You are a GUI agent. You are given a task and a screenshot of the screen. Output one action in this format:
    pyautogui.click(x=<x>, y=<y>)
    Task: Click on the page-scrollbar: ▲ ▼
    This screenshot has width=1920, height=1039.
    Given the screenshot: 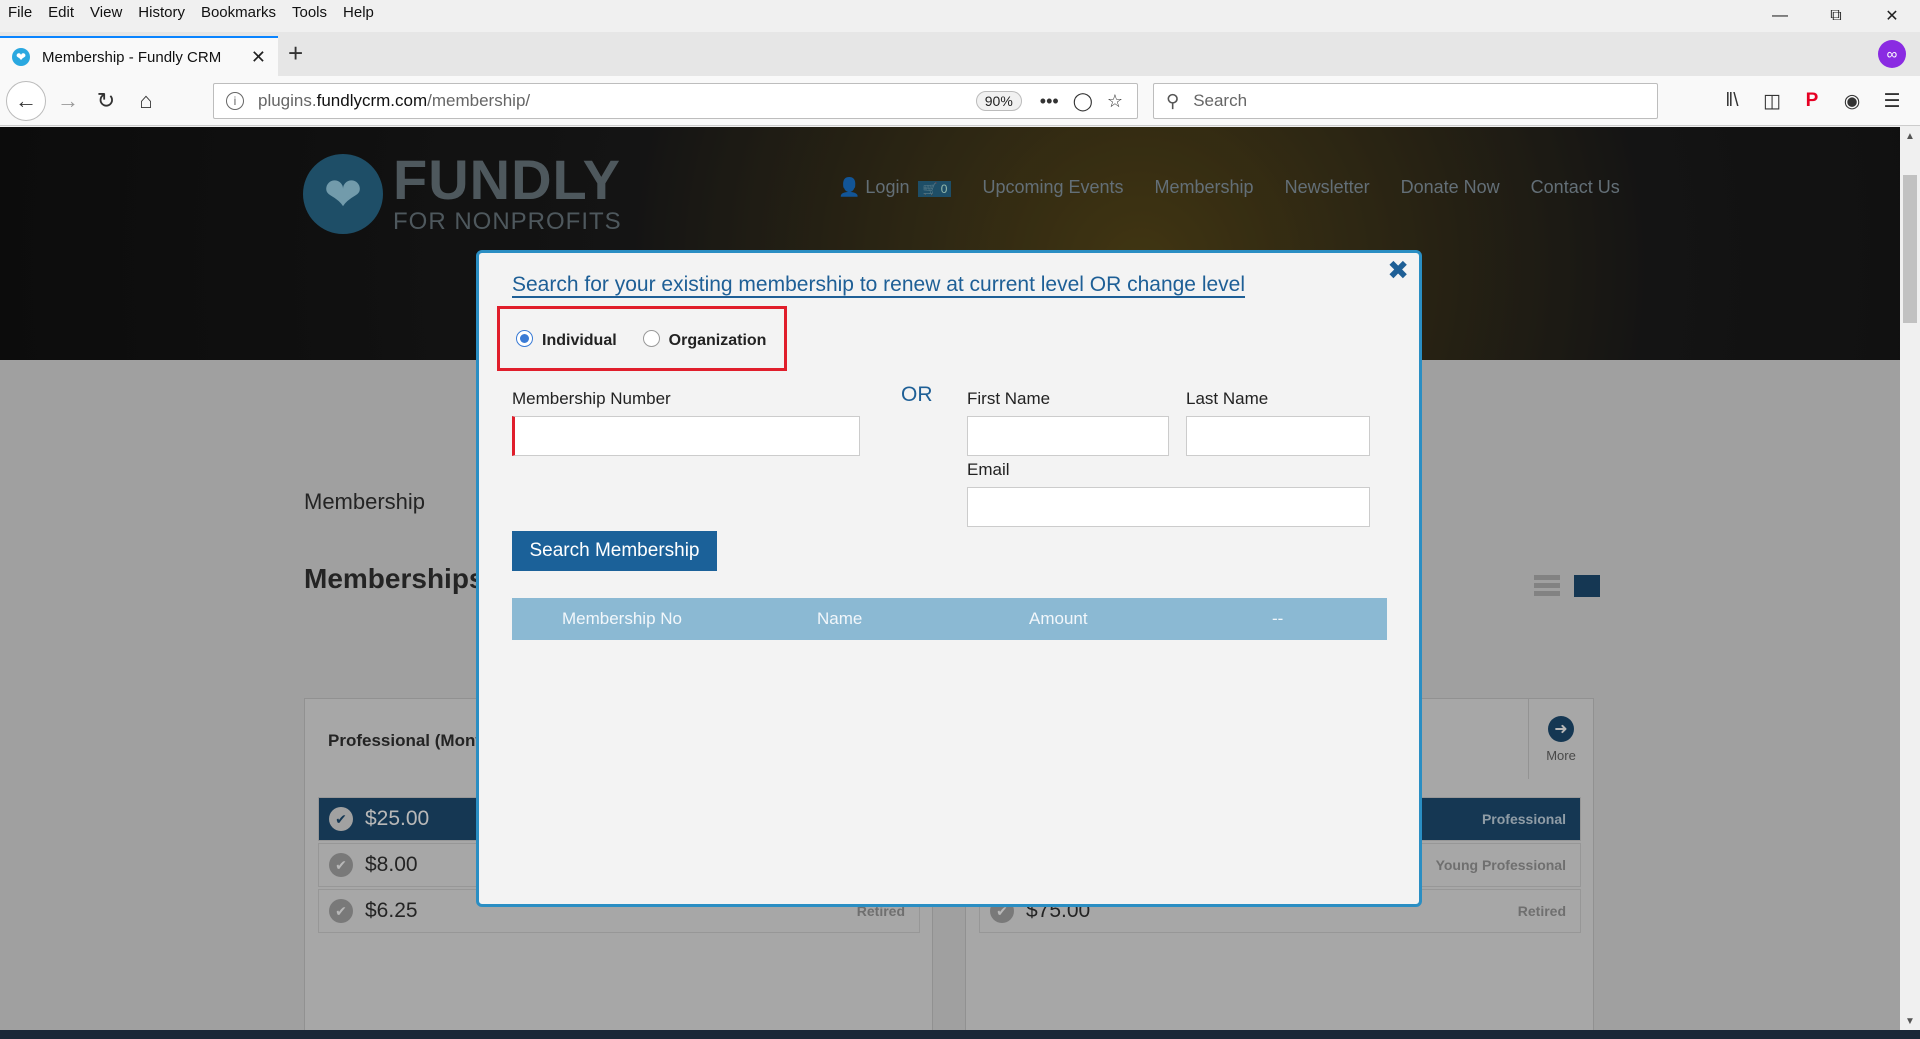 What is the action you would take?
    pyautogui.click(x=1910, y=578)
    